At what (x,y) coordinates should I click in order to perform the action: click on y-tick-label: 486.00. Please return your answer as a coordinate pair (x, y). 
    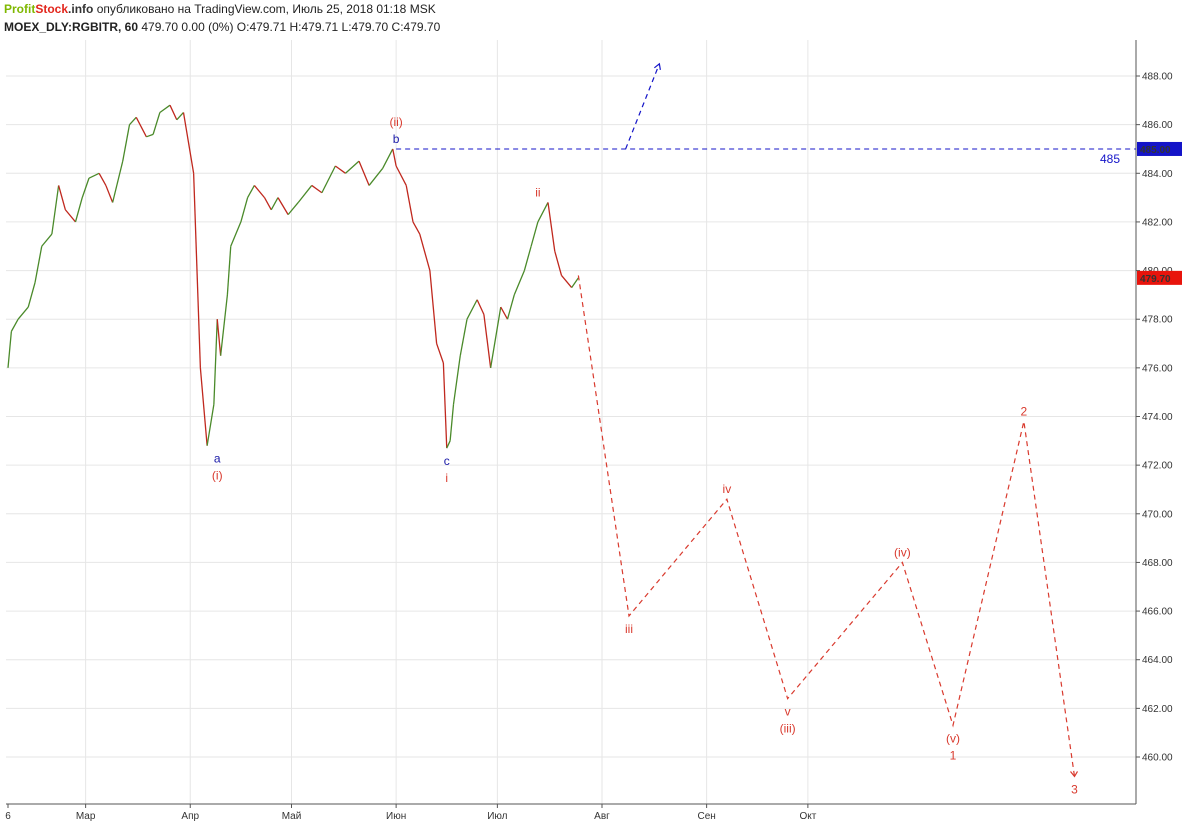
    Looking at the image, I should click on (1157, 125).